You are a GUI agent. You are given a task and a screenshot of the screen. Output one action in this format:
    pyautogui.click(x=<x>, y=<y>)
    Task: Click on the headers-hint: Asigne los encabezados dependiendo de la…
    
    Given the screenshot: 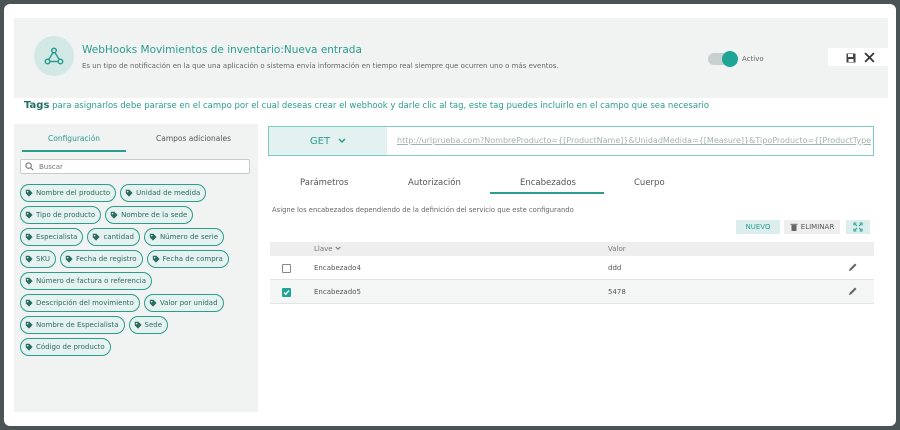 What is the action you would take?
    pyautogui.click(x=423, y=210)
    